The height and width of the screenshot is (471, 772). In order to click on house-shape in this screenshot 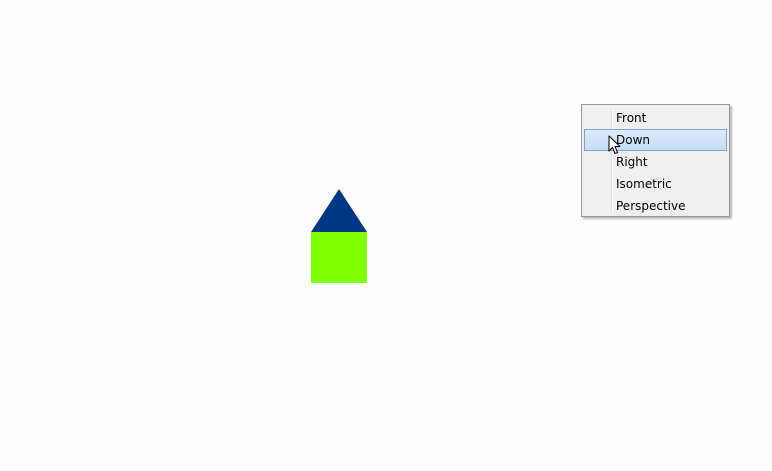, I will do `click(339, 236)`.